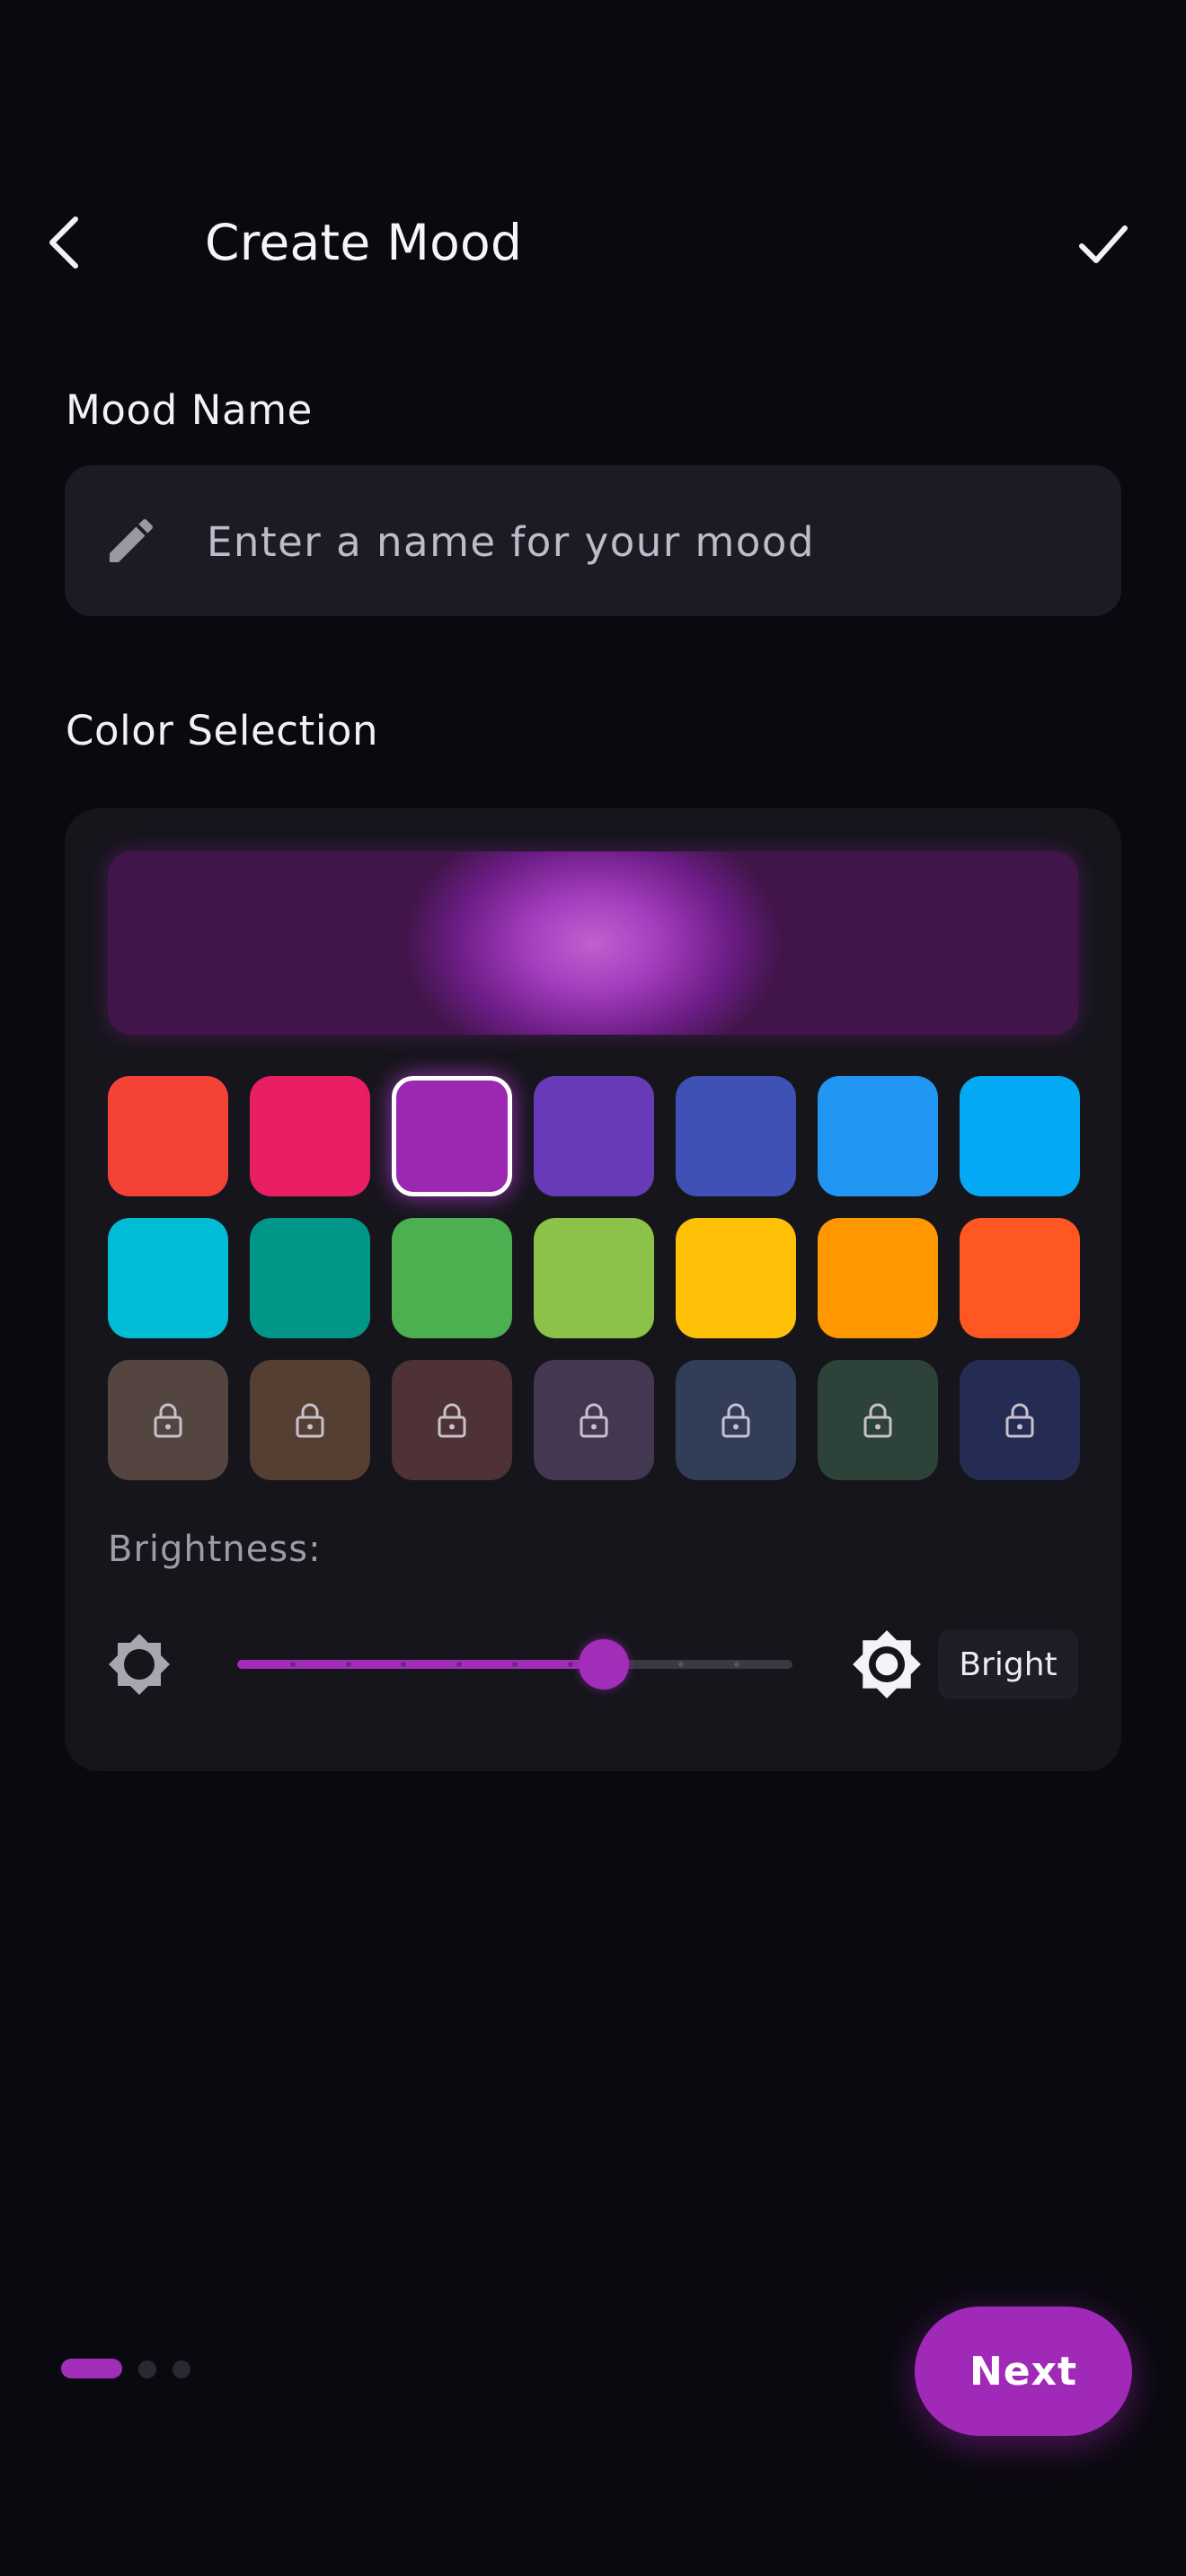 The height and width of the screenshot is (2576, 1186). What do you see at coordinates (1023, 2371) in the screenshot?
I see `next-button: Next` at bounding box center [1023, 2371].